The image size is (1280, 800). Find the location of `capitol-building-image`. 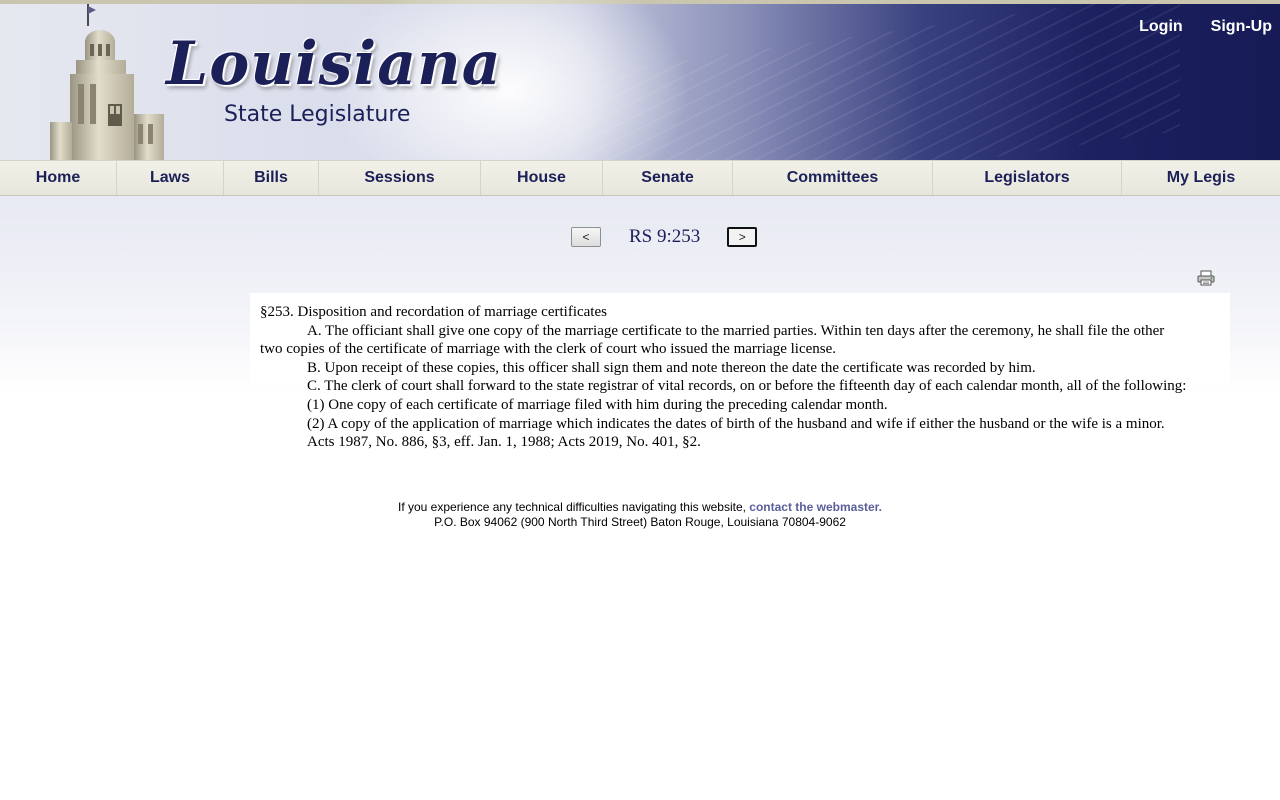

capitol-building-image is located at coordinates (107, 82).